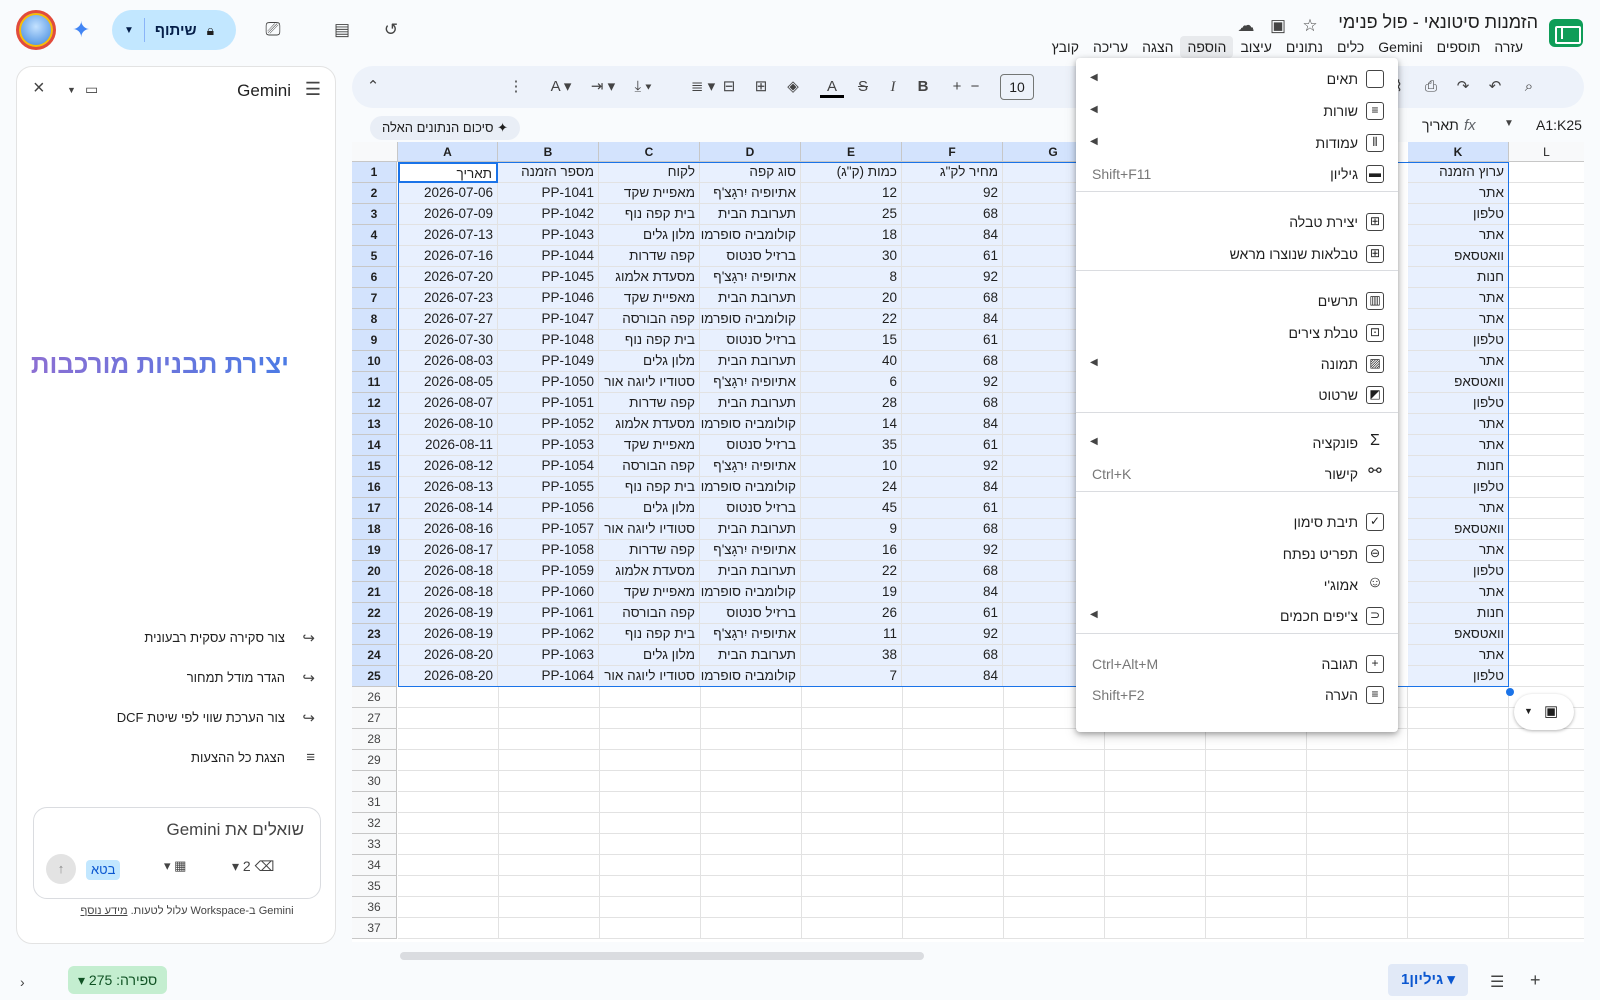 This screenshot has height=1000, width=1600. What do you see at coordinates (374, 529) in the screenshot?
I see `row-header: 18` at bounding box center [374, 529].